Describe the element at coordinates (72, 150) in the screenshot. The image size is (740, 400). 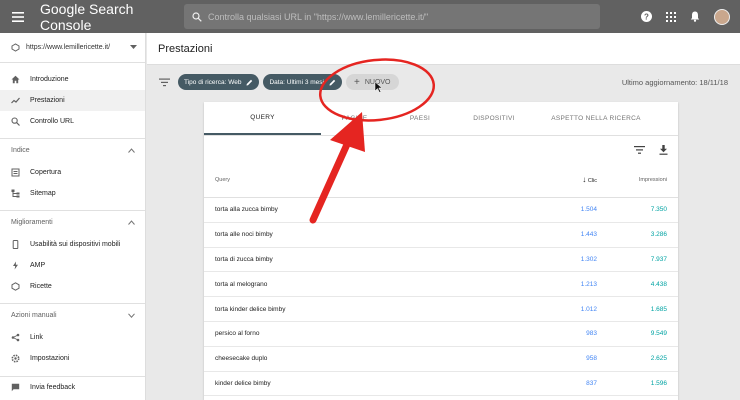
I see `section-indice: Indice` at that location.